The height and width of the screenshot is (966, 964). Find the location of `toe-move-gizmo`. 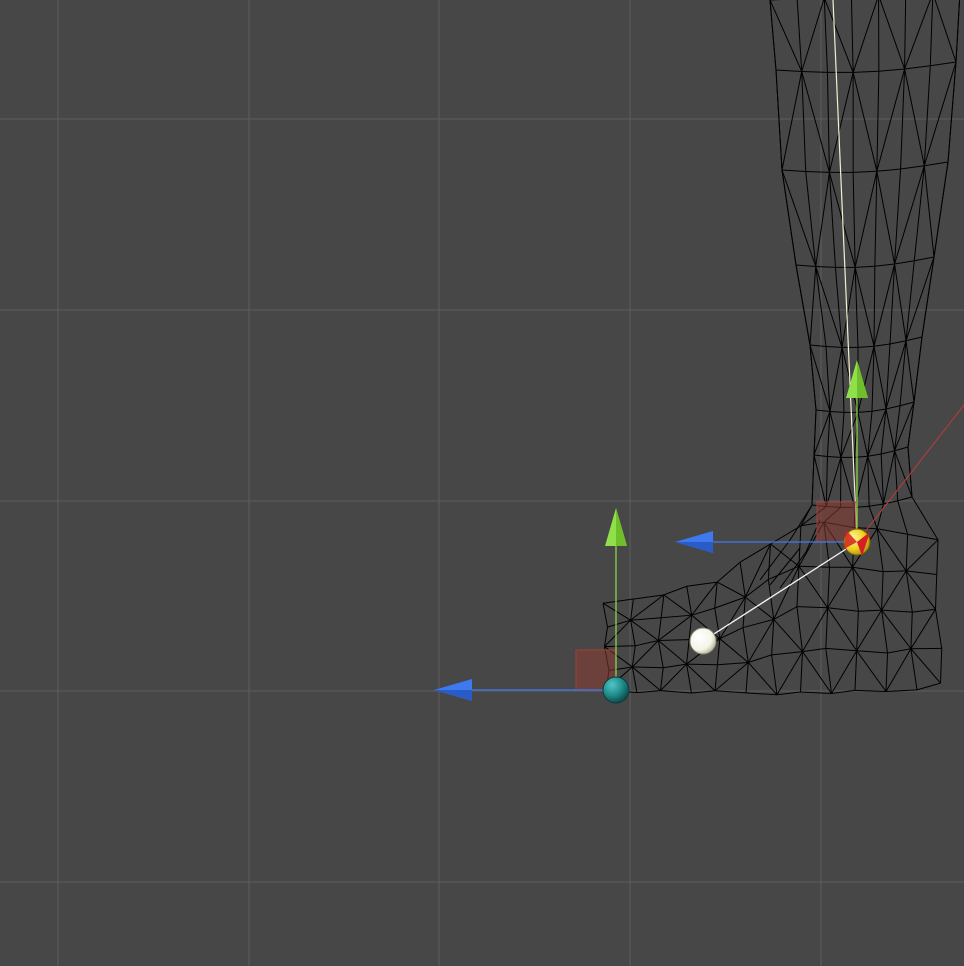

toe-move-gizmo is located at coordinates (532, 606).